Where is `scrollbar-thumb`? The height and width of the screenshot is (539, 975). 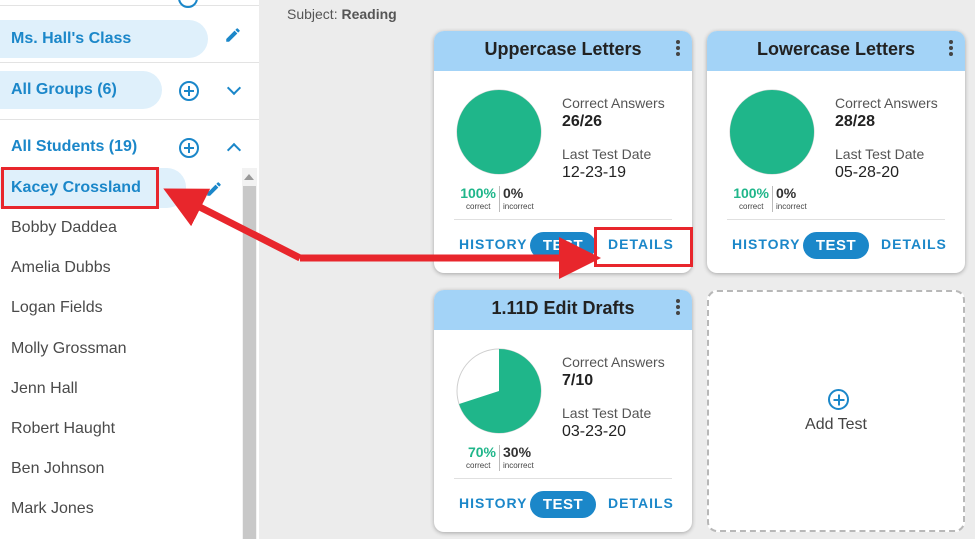
scrollbar-thumb is located at coordinates (249, 362).